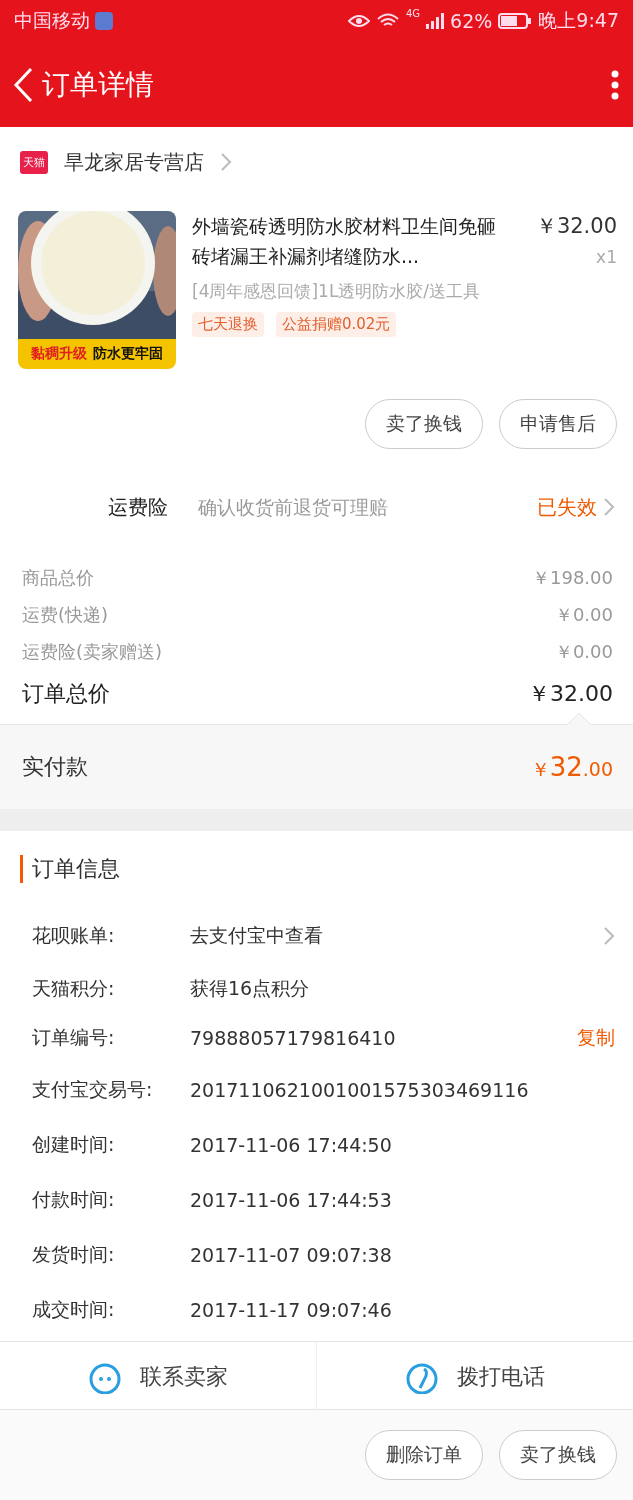  Describe the element at coordinates (413, 13) in the screenshot. I see `network-type: 4G` at that location.